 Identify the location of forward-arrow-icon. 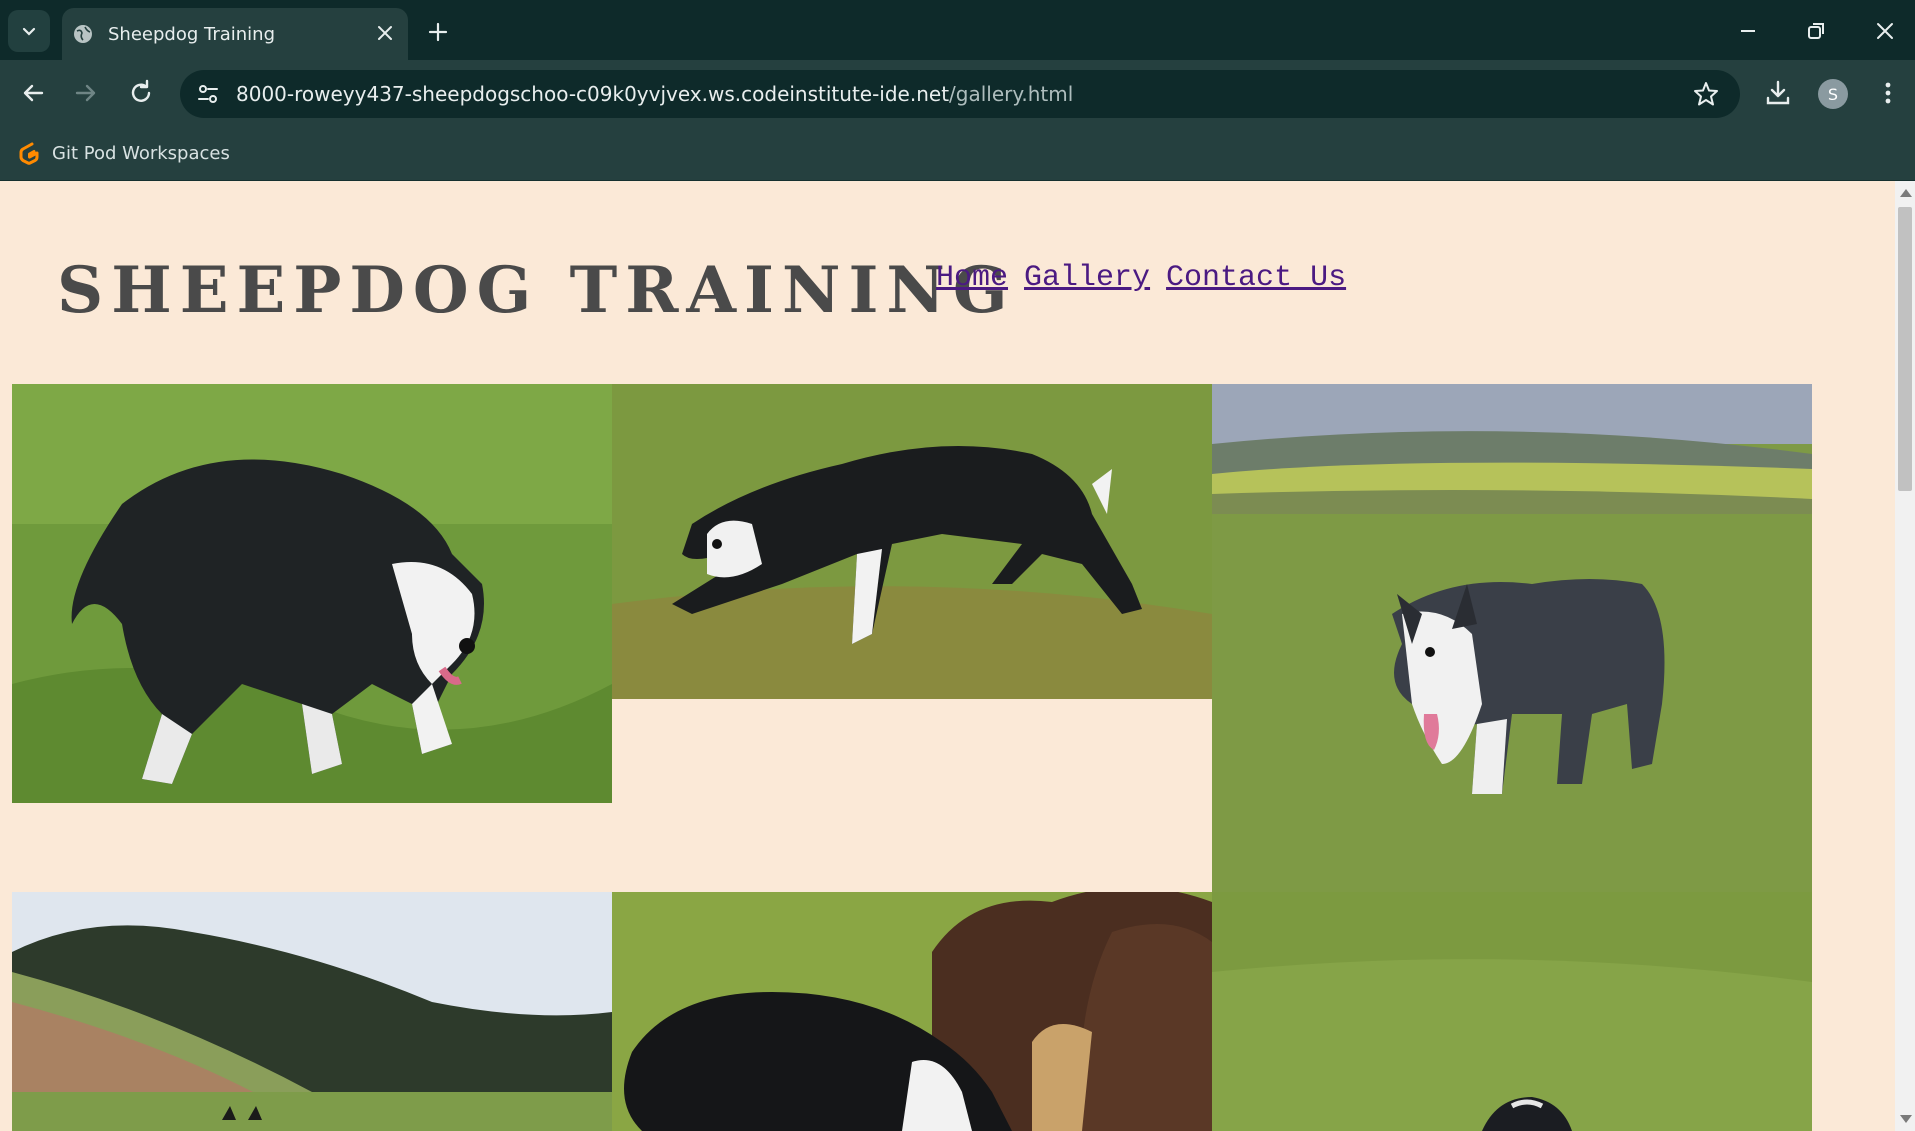
(86, 93).